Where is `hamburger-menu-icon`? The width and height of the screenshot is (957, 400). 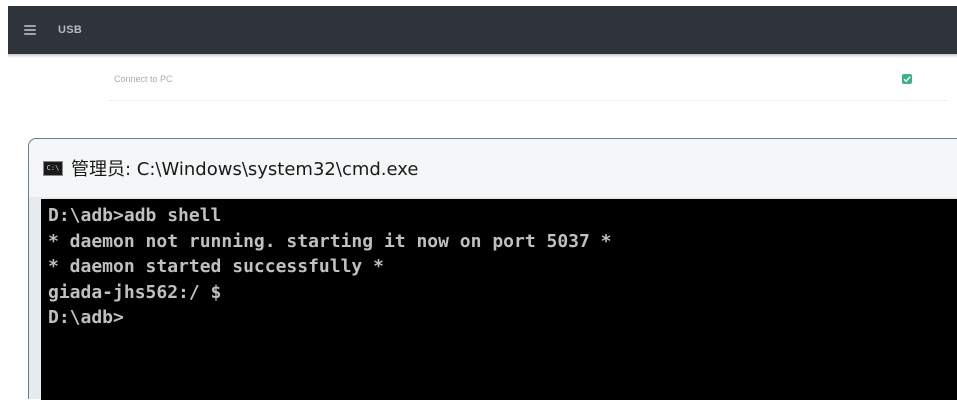
hamburger-menu-icon is located at coordinates (30, 30).